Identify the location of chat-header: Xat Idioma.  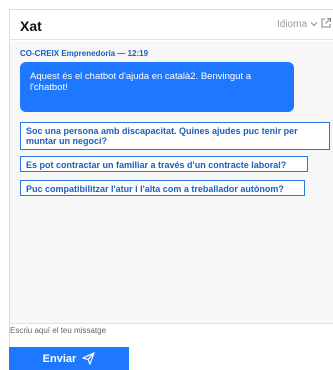
(171, 25).